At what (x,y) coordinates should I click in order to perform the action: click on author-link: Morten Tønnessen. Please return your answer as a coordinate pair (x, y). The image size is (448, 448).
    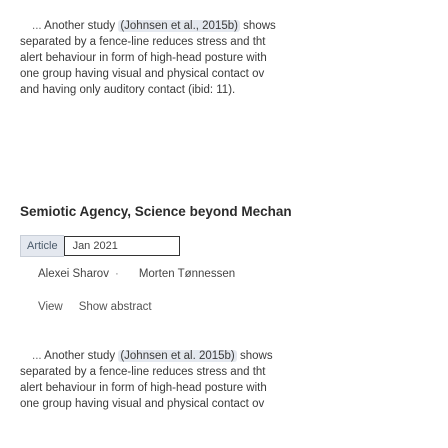
    Looking at the image, I should click on (187, 274).